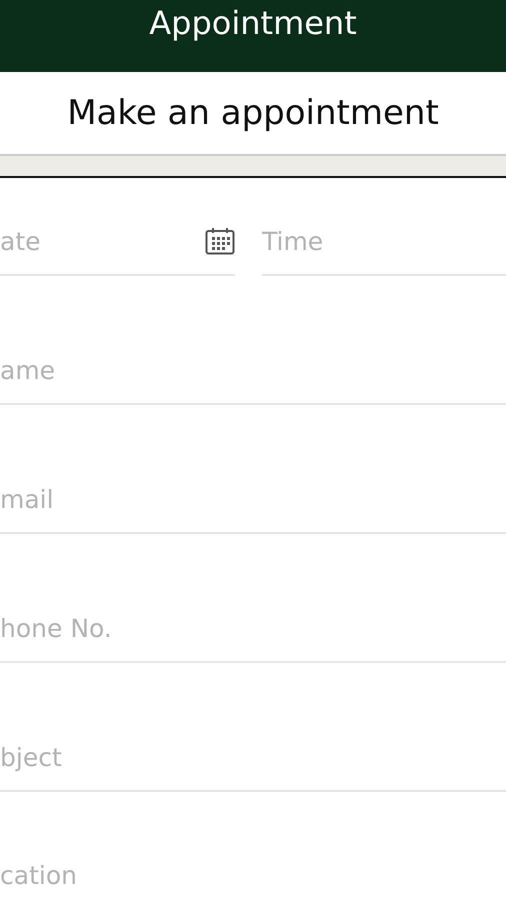  What do you see at coordinates (253, 23) in the screenshot?
I see `app-title: Appointment` at bounding box center [253, 23].